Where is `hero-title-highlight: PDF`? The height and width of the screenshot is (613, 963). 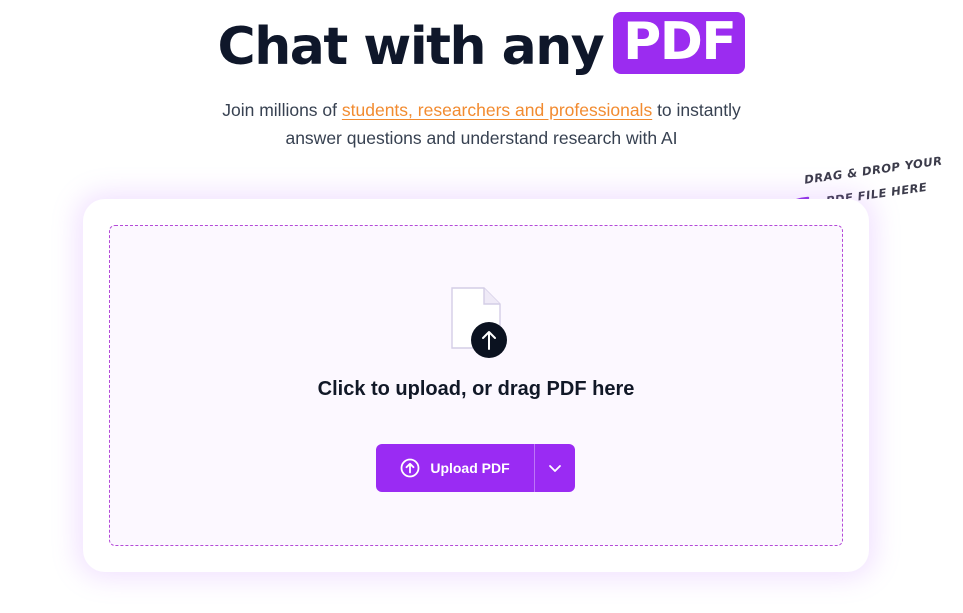
hero-title-highlight: PDF is located at coordinates (679, 43).